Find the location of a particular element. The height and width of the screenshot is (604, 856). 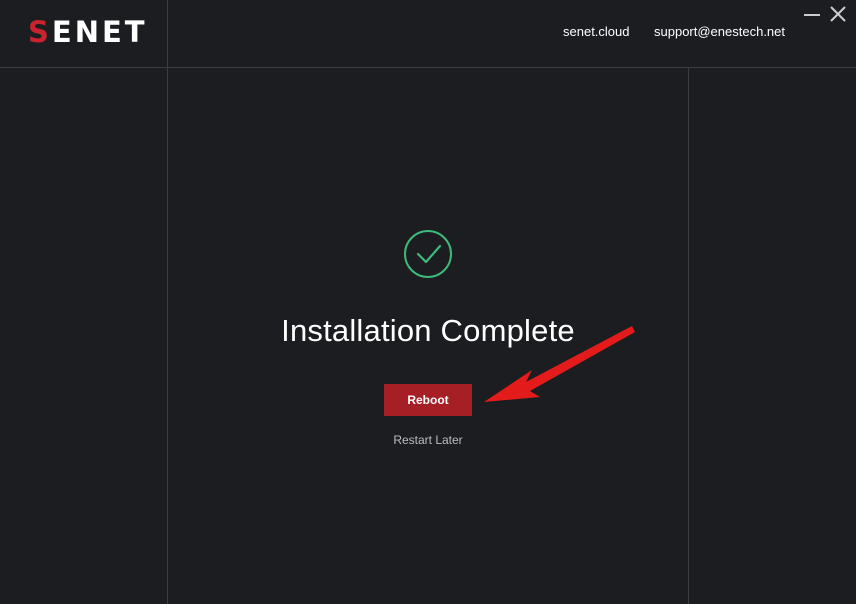

close-icon is located at coordinates (838, 14).